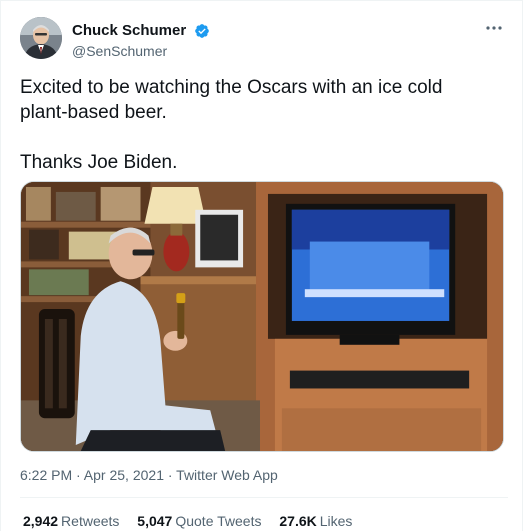 The height and width of the screenshot is (531, 525). I want to click on quote-tweets-stat: 5,047 Quote Tweets, so click(199, 521).